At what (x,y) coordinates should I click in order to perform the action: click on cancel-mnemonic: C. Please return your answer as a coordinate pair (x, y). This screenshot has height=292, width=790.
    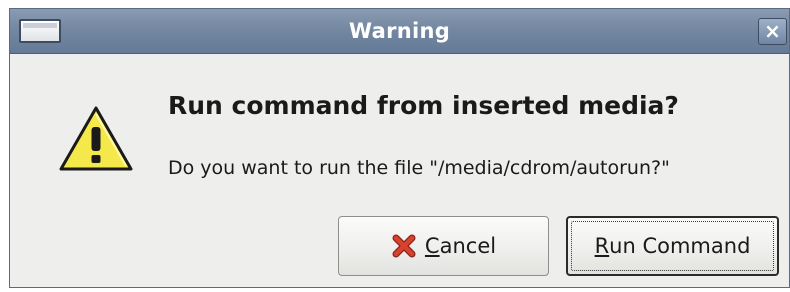
    Looking at the image, I should click on (432, 246).